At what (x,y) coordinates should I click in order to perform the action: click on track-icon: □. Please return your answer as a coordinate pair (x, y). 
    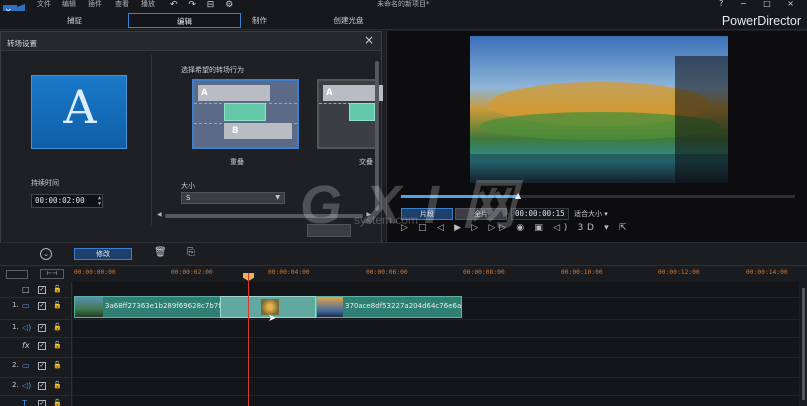
    Looking at the image, I should click on (26, 289).